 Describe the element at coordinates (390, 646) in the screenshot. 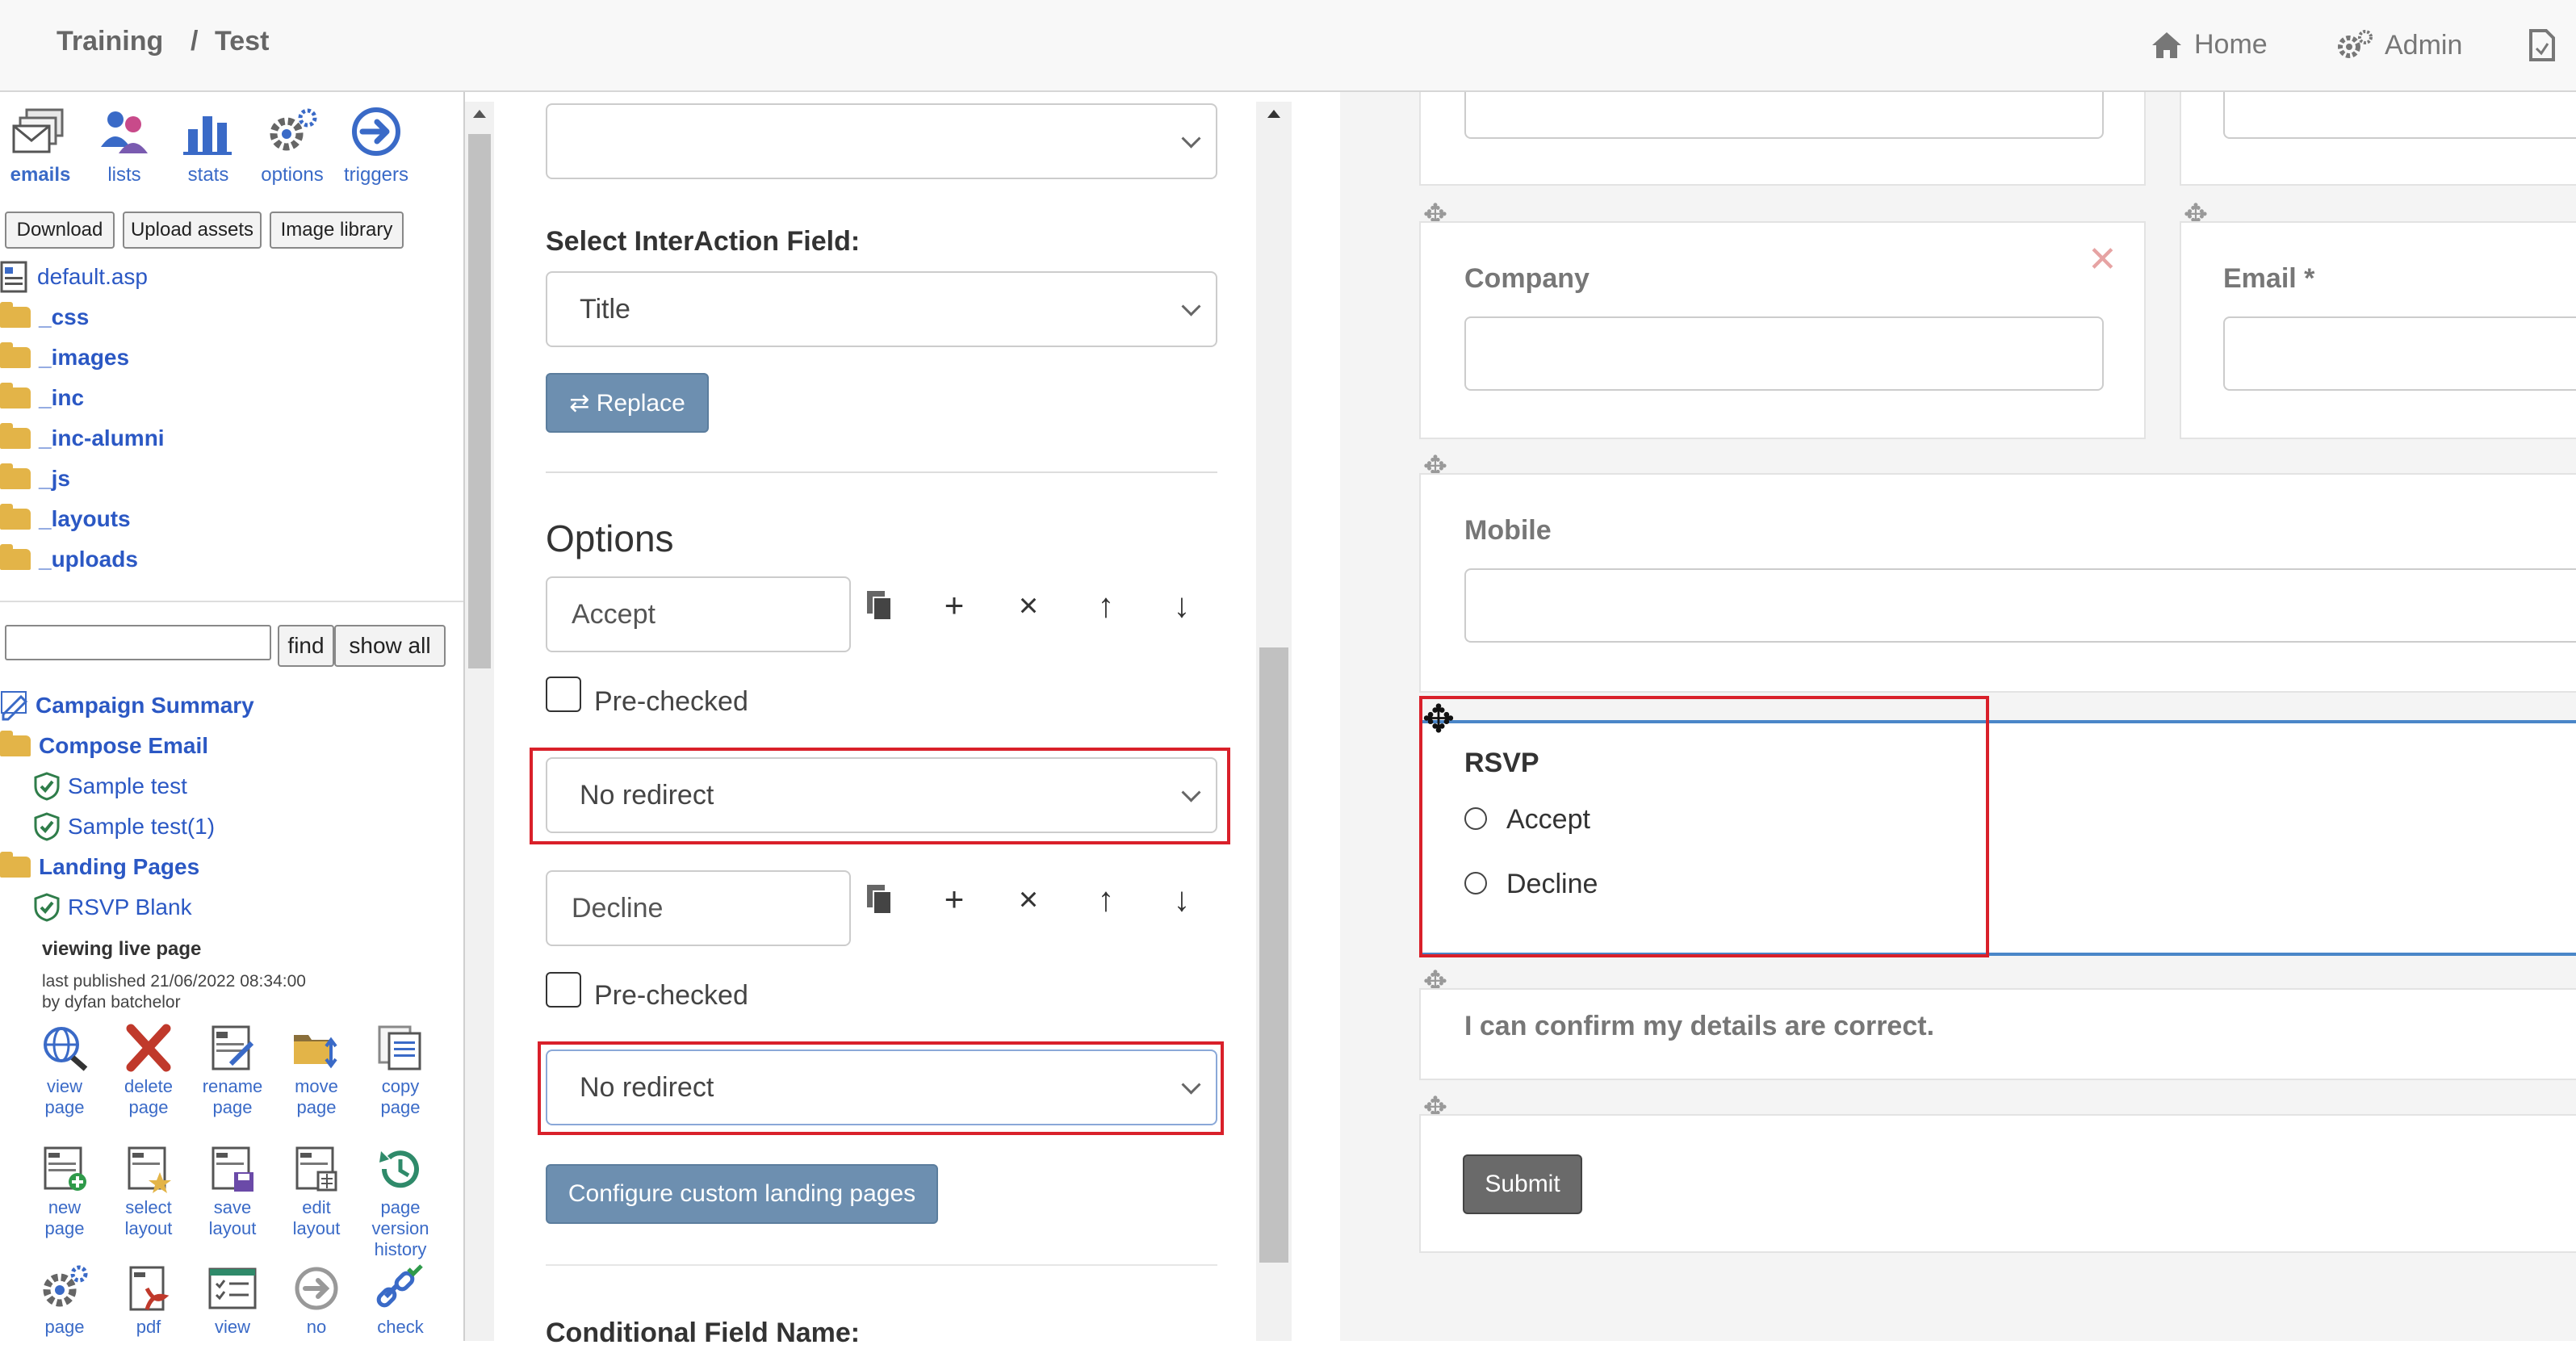

I see `show-all-button: show all` at that location.